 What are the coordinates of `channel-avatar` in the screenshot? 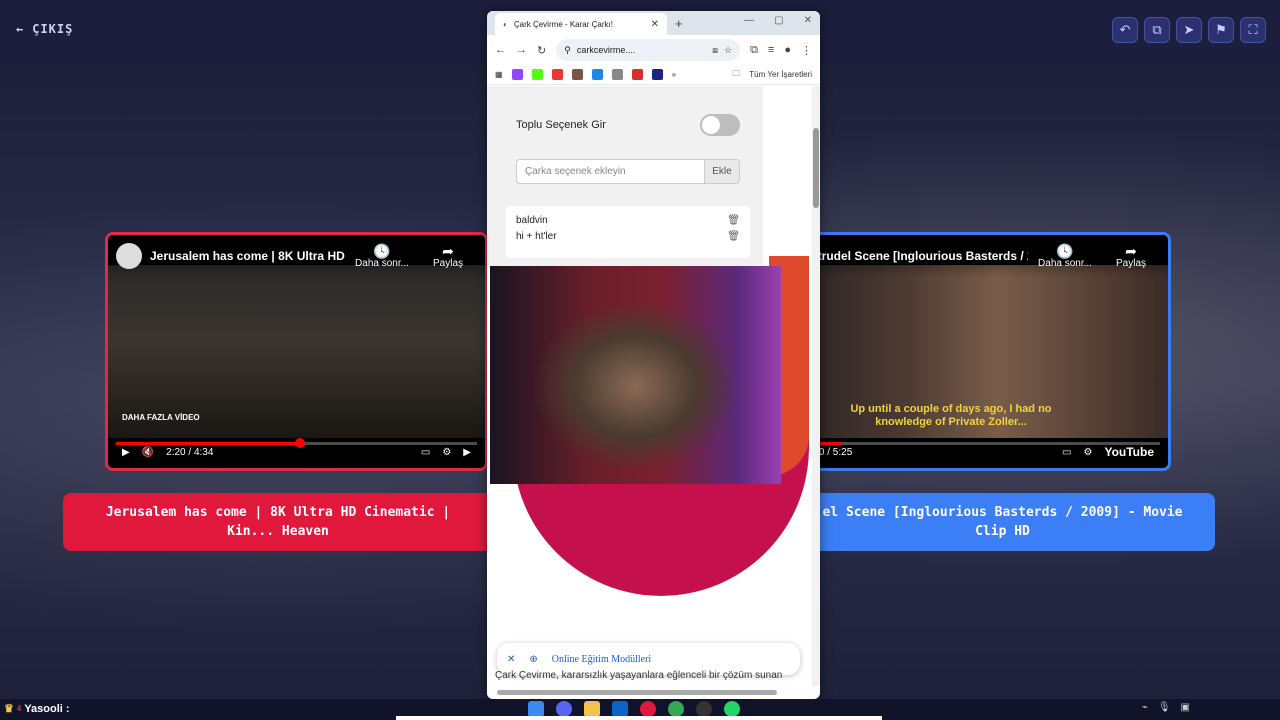 It's located at (129, 256).